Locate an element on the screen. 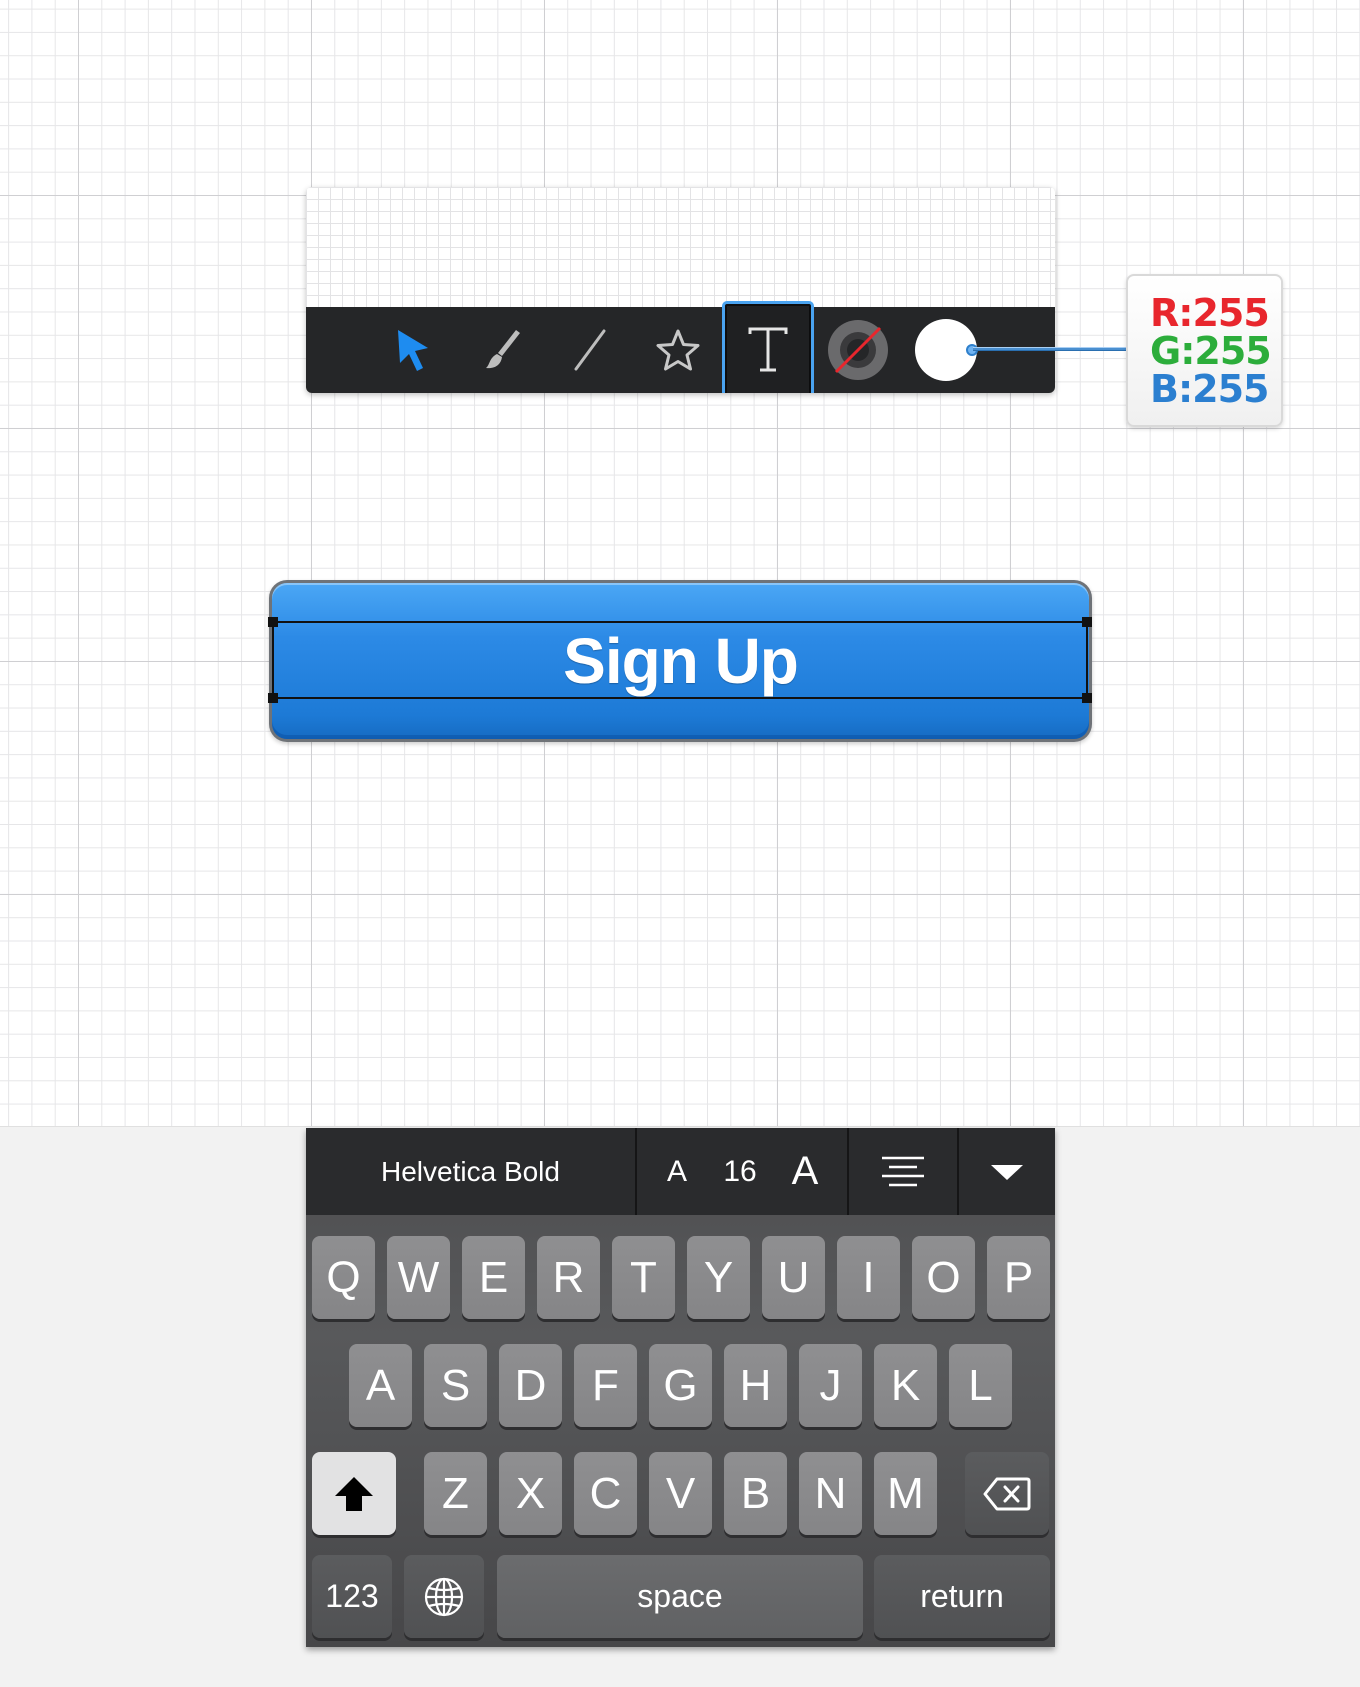 The image size is (1360, 1687). signup-button-label: Sign Up is located at coordinates (681, 661).